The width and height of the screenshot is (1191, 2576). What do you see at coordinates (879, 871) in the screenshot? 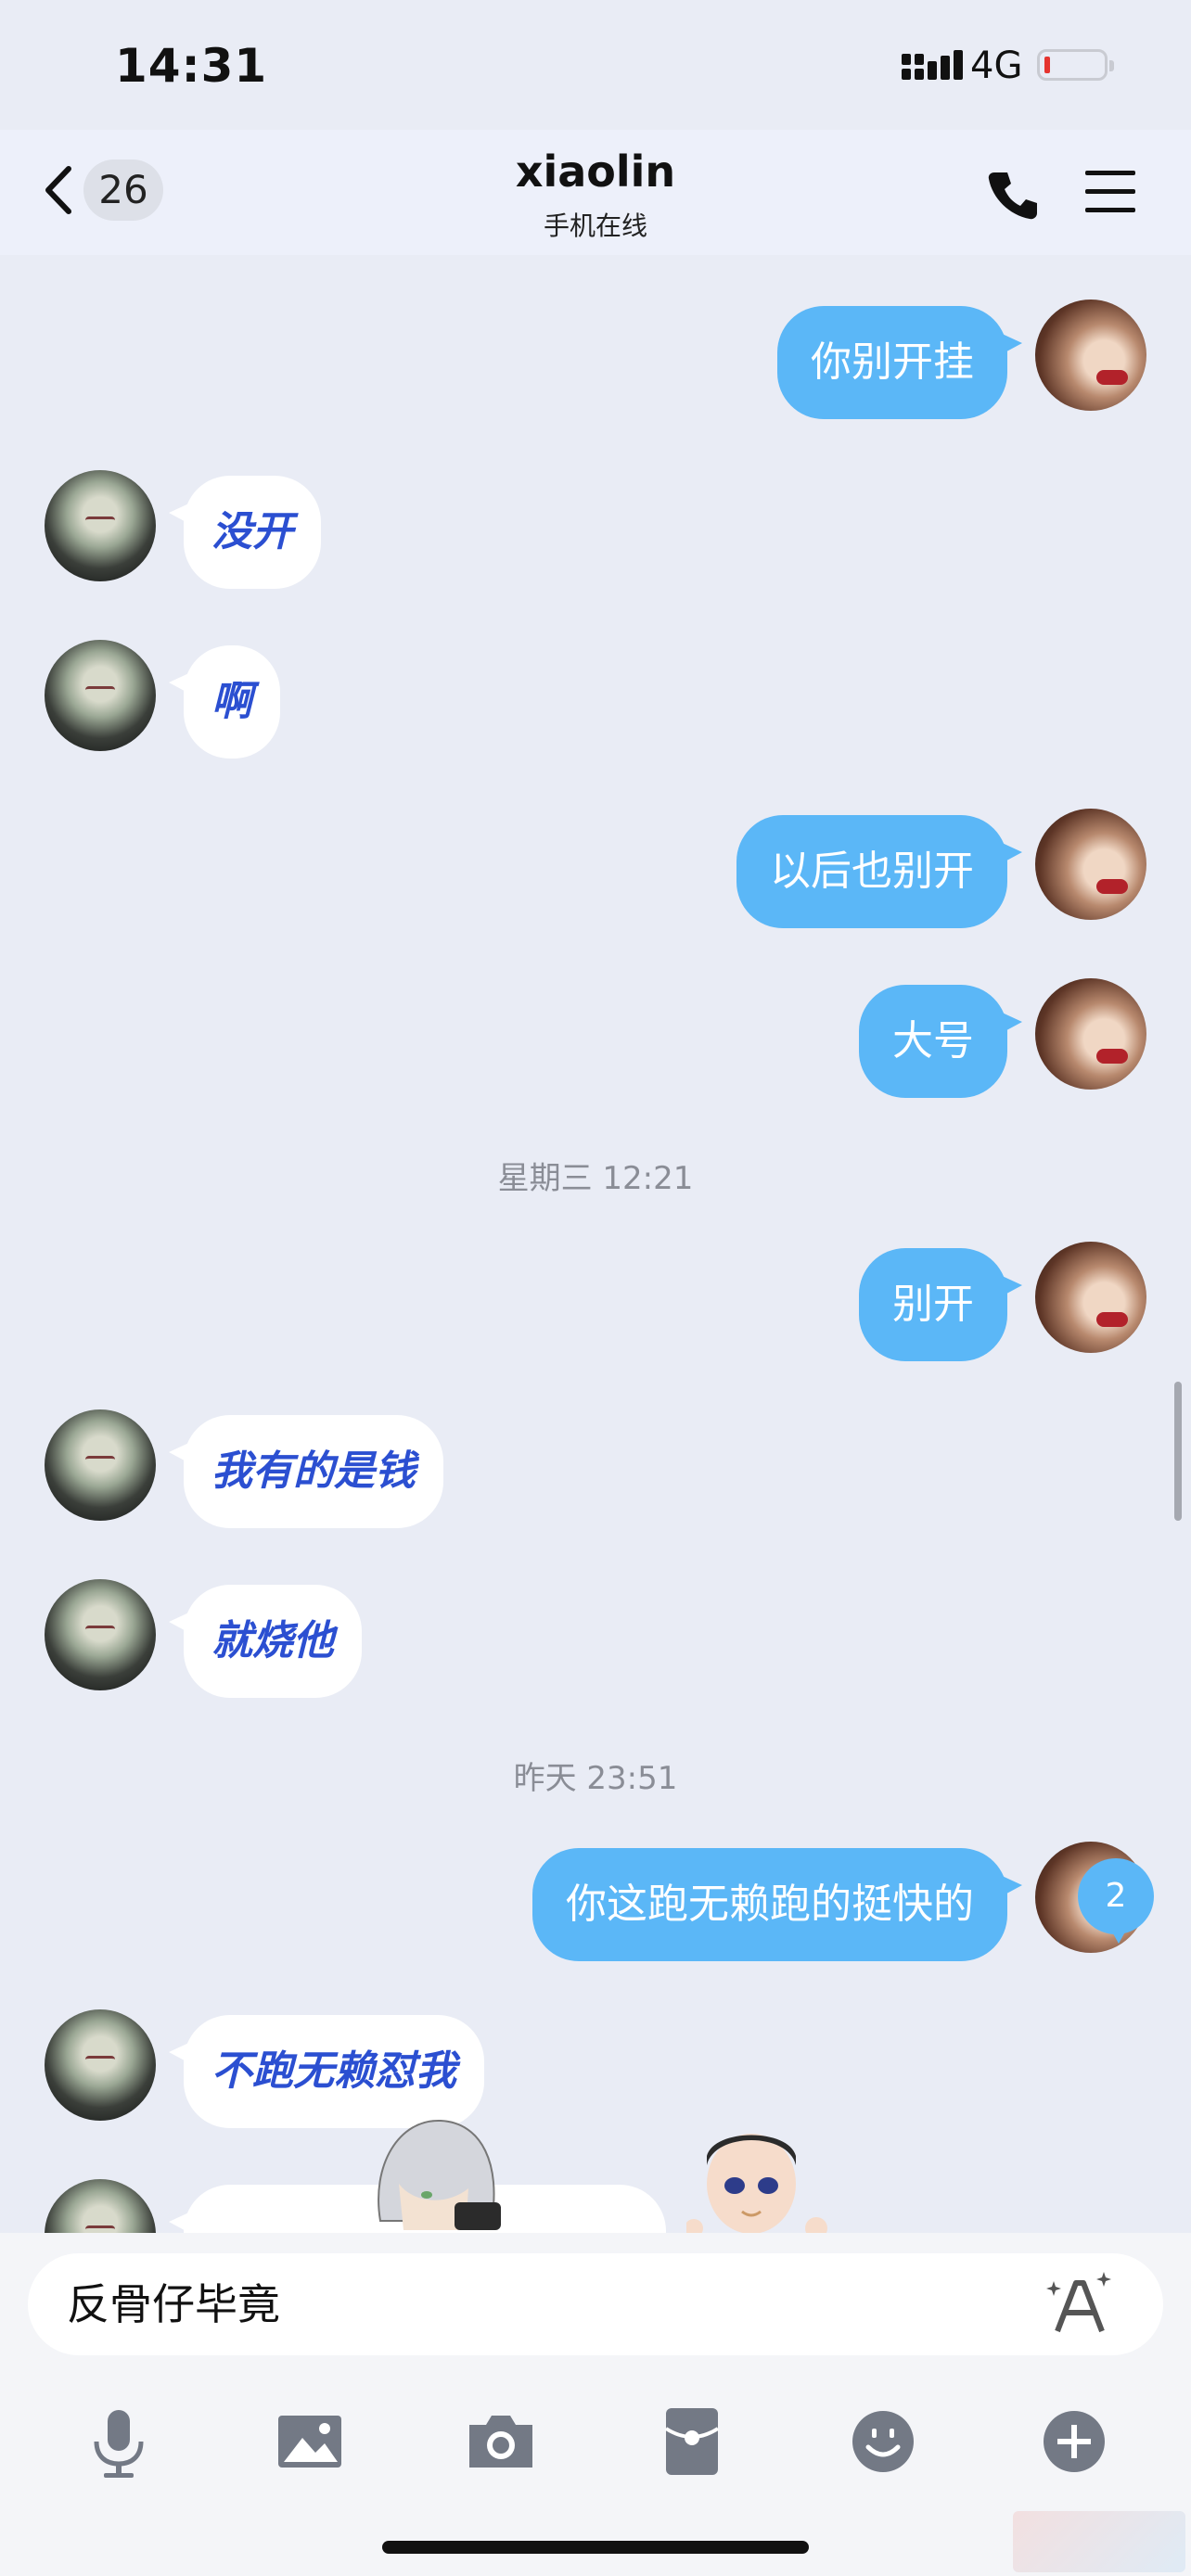
I see `outgoing-message: 以后也别开` at bounding box center [879, 871].